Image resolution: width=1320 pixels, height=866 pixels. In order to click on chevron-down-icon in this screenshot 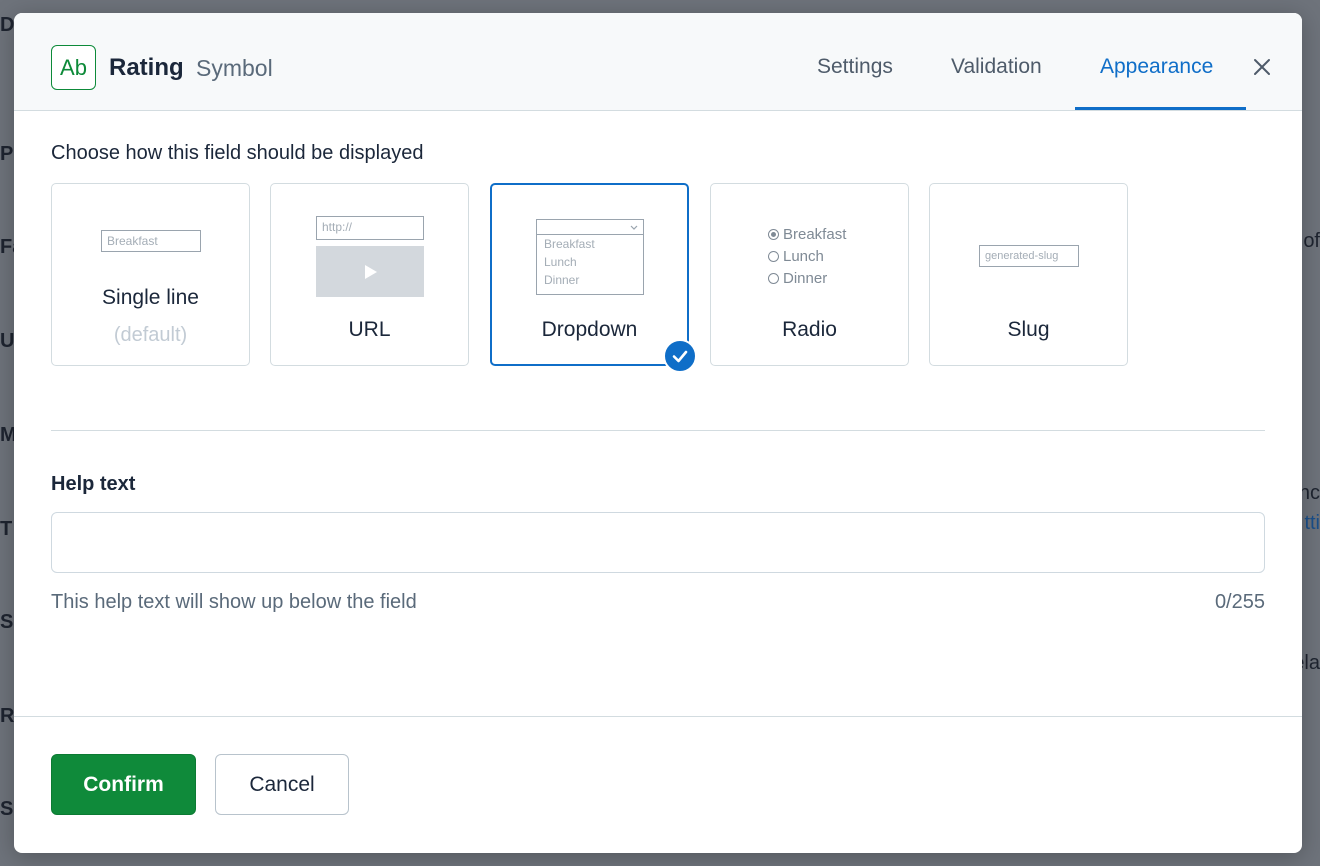, I will do `click(634, 227)`.